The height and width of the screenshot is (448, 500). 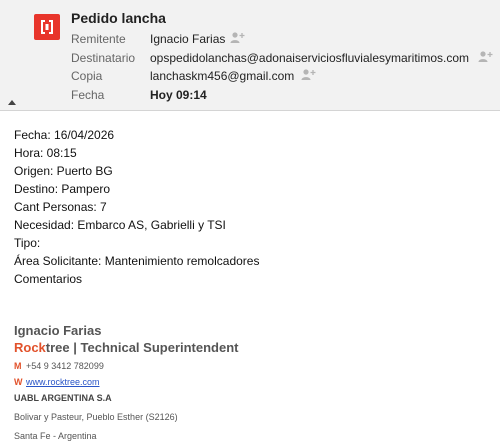 I want to click on body-line: Necesidad: Embarco AS, Gabrielli y TSI, so click(x=120, y=225).